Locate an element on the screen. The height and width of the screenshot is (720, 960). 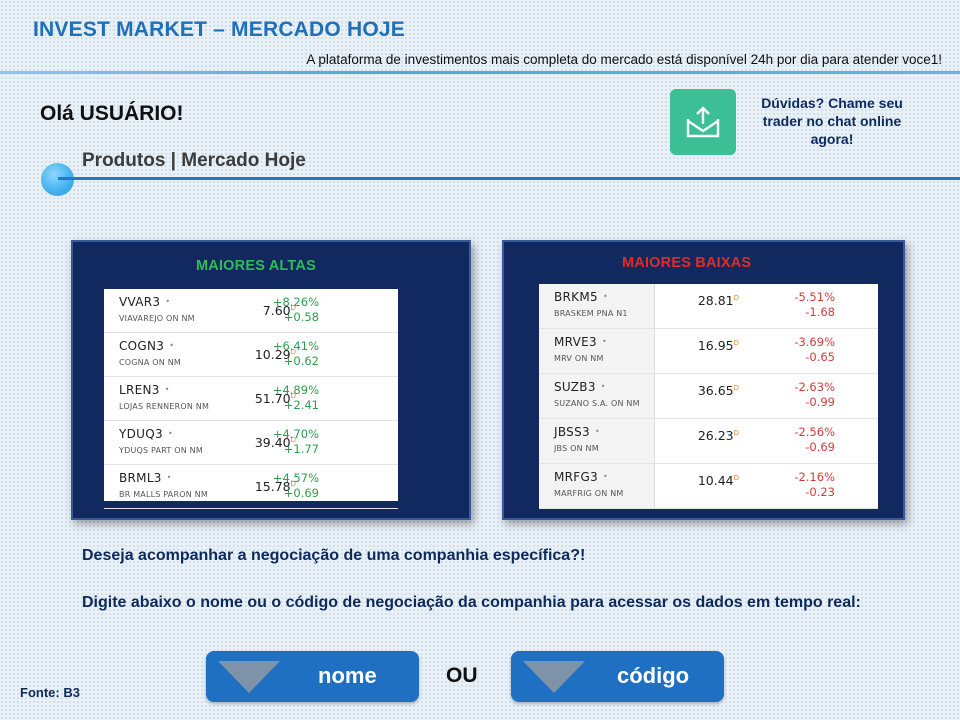
stock-price-value: 16.95 is located at coordinates (715, 345).